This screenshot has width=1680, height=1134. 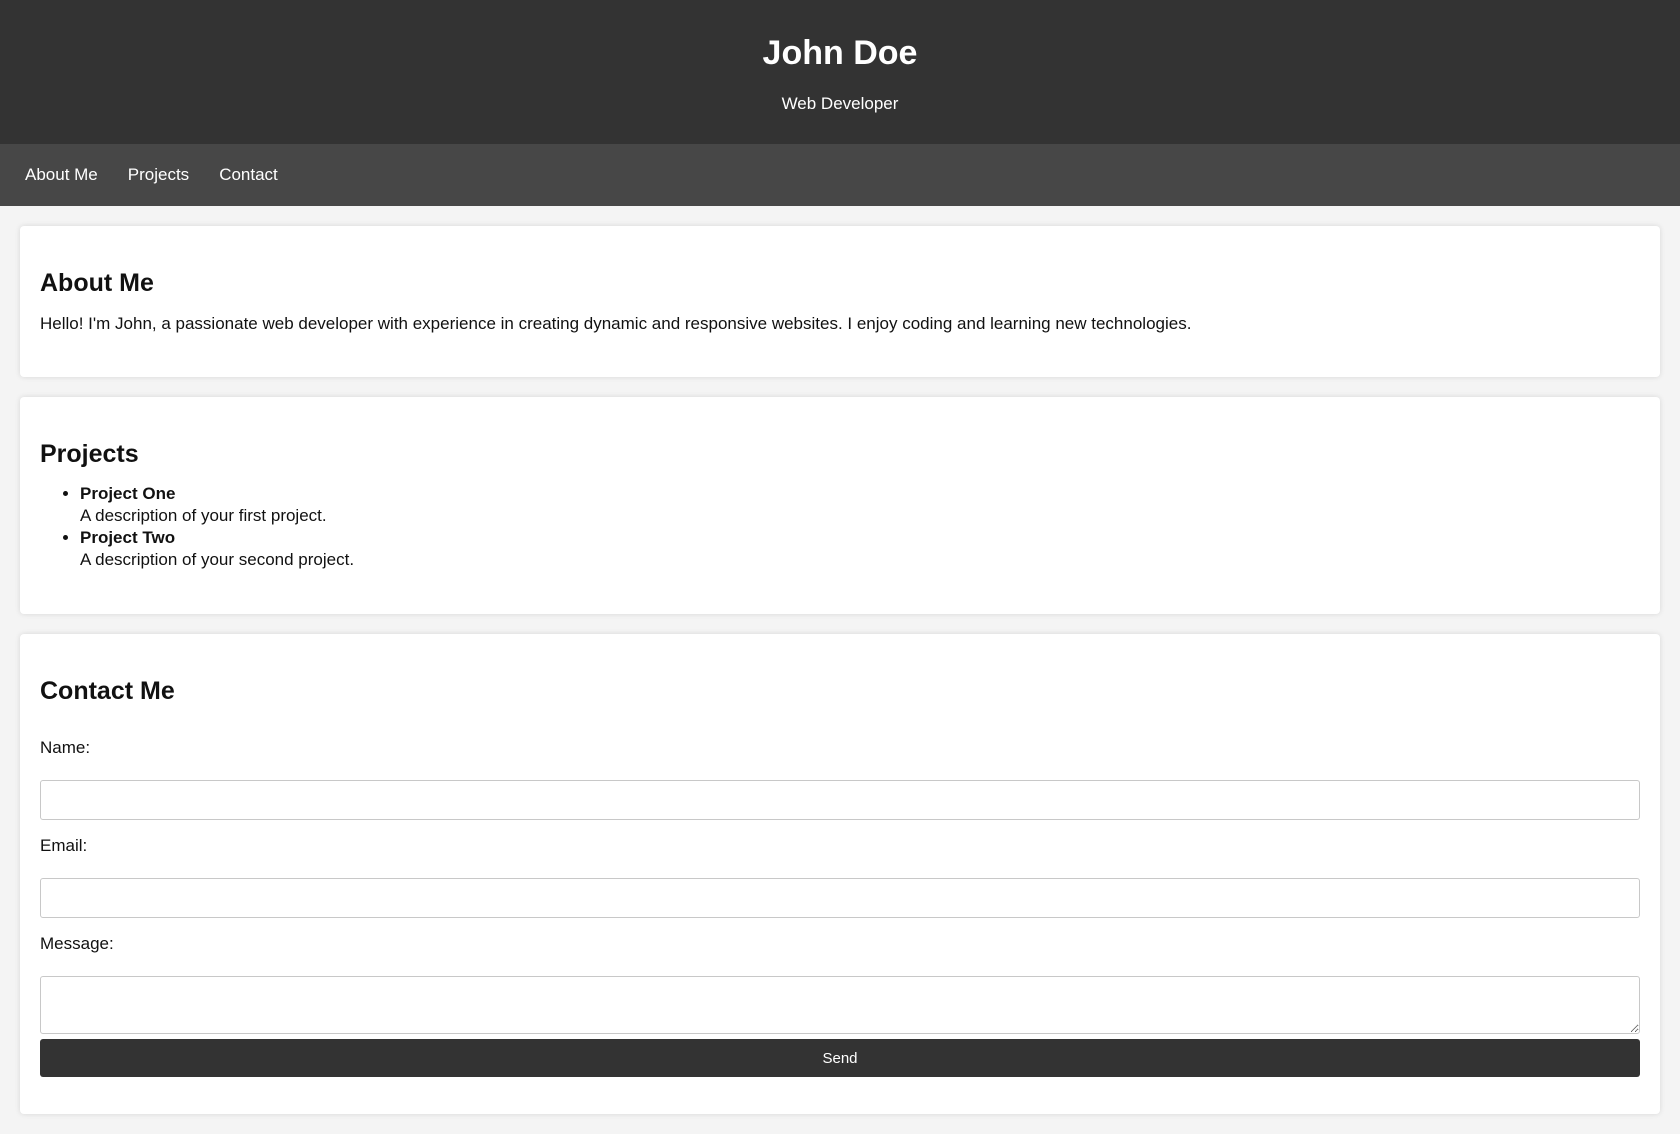 What do you see at coordinates (64, 845) in the screenshot?
I see `email-label: Email:` at bounding box center [64, 845].